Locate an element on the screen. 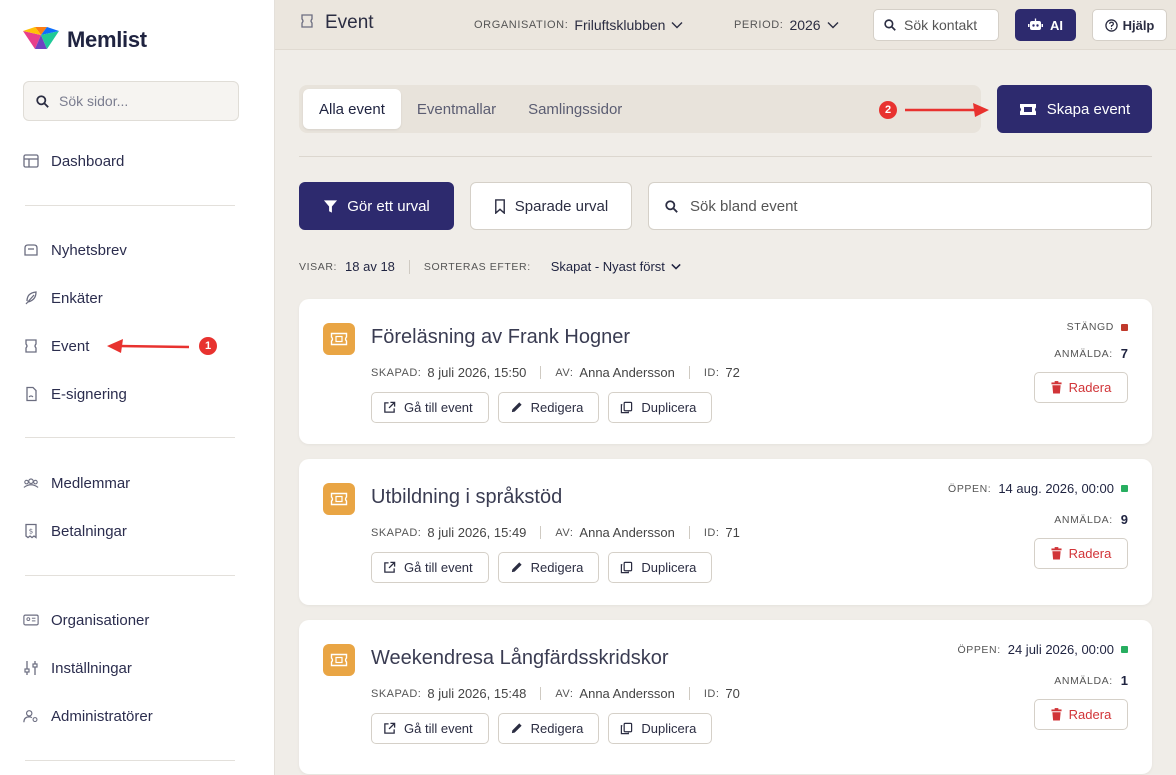  event-status: ÖPPEN: 14 aug. 2026, 00:00 is located at coordinates (1038, 488).